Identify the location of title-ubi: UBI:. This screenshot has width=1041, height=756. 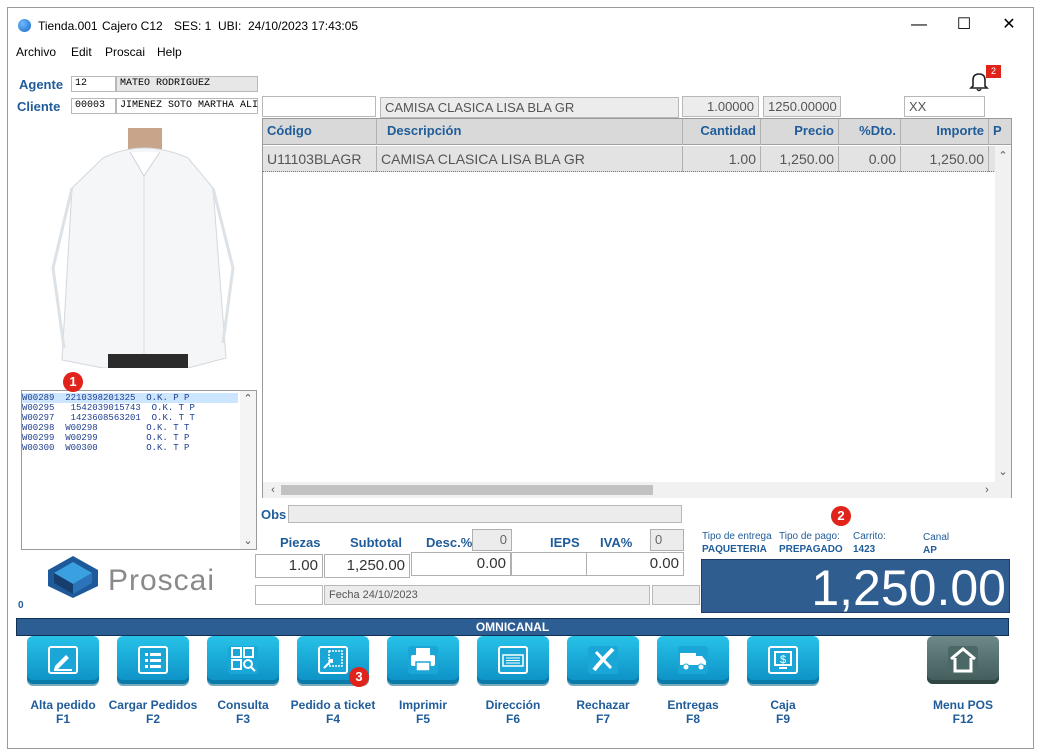
(230, 26).